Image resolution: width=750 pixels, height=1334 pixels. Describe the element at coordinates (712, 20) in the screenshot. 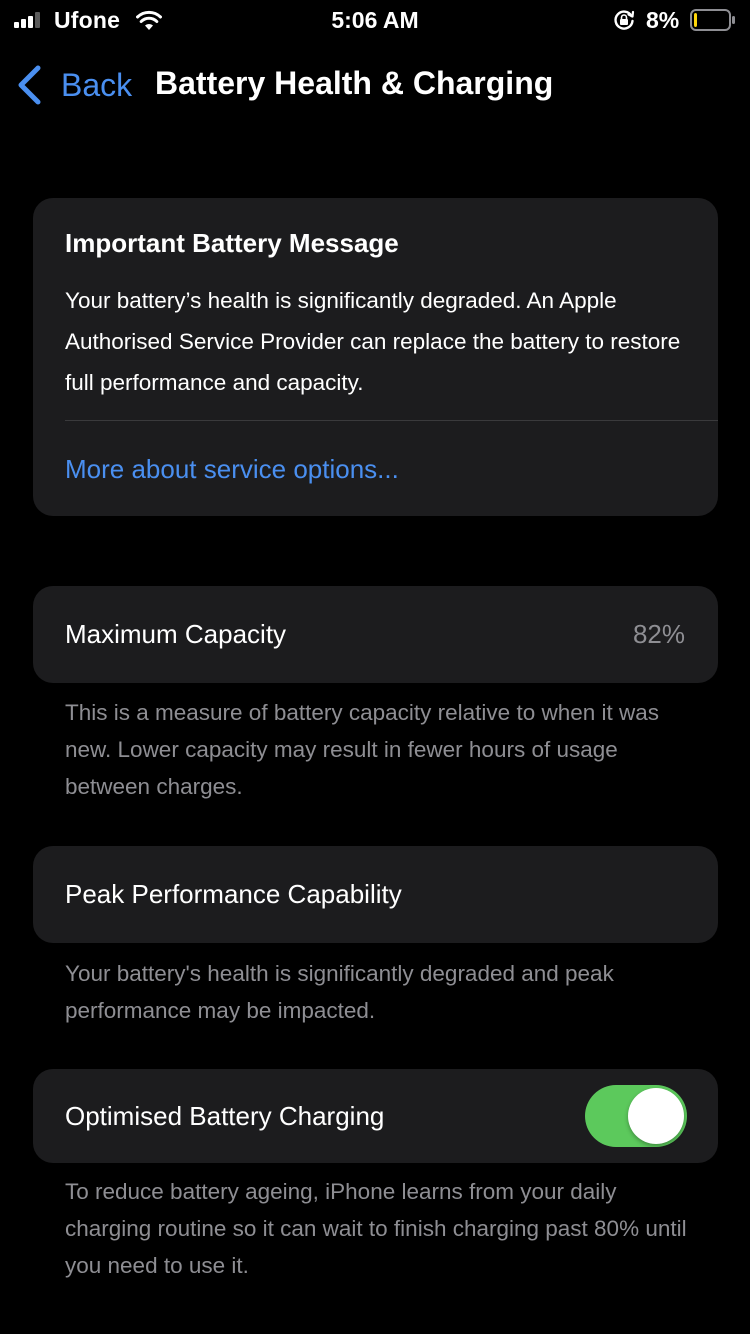

I see `battery-icon` at that location.